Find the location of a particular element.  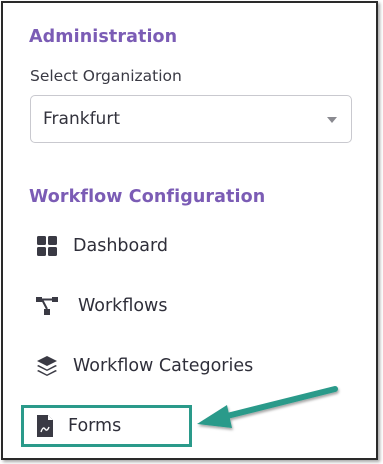

nav-item-dashboard-label: Dashboard is located at coordinates (120, 246).